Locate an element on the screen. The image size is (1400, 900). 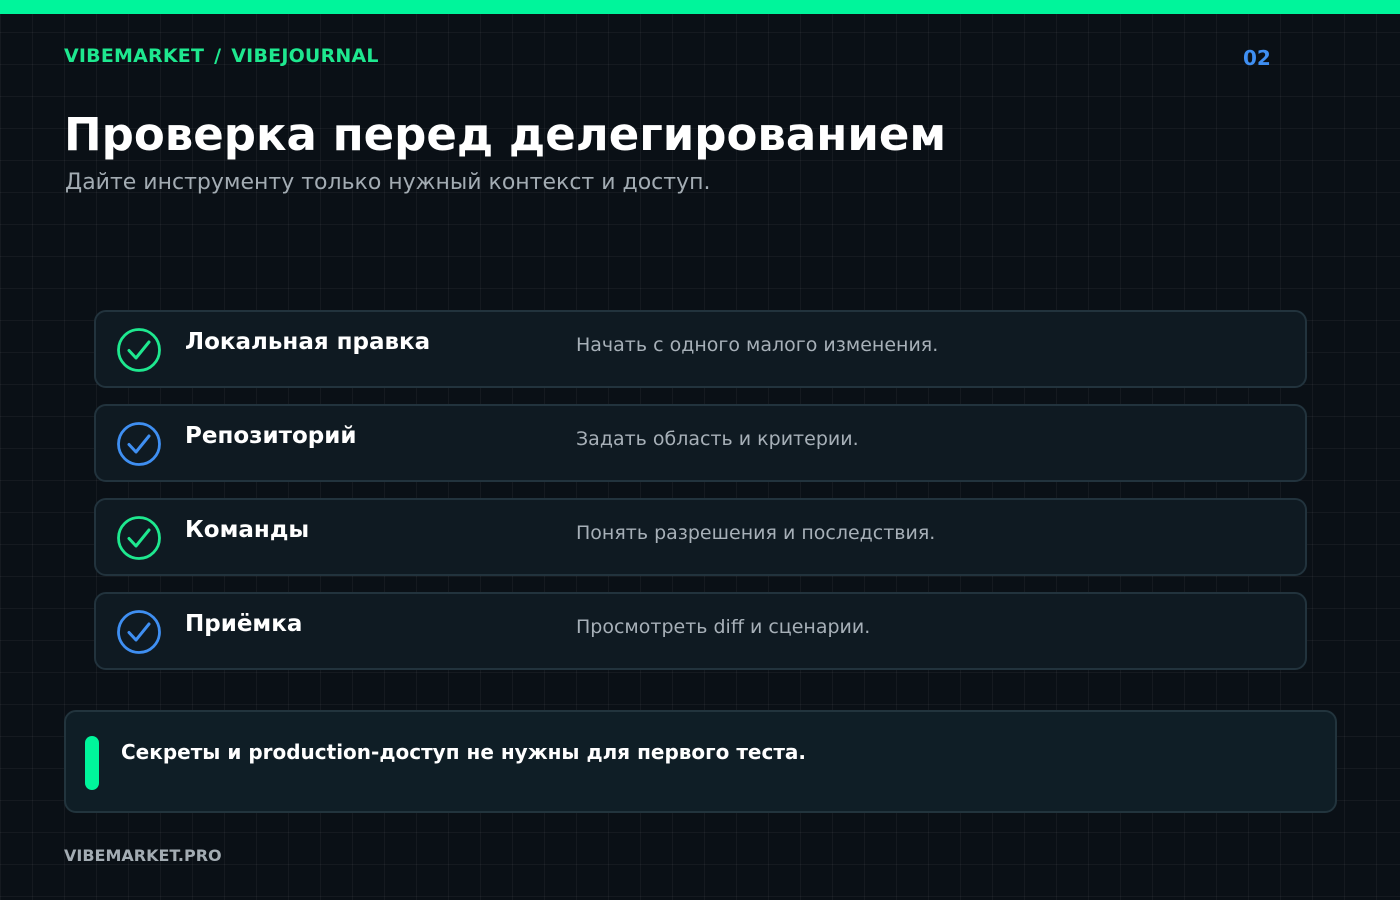
checklist-item-commands: Команды Понять разрешения и последствия. is located at coordinates (700, 537).